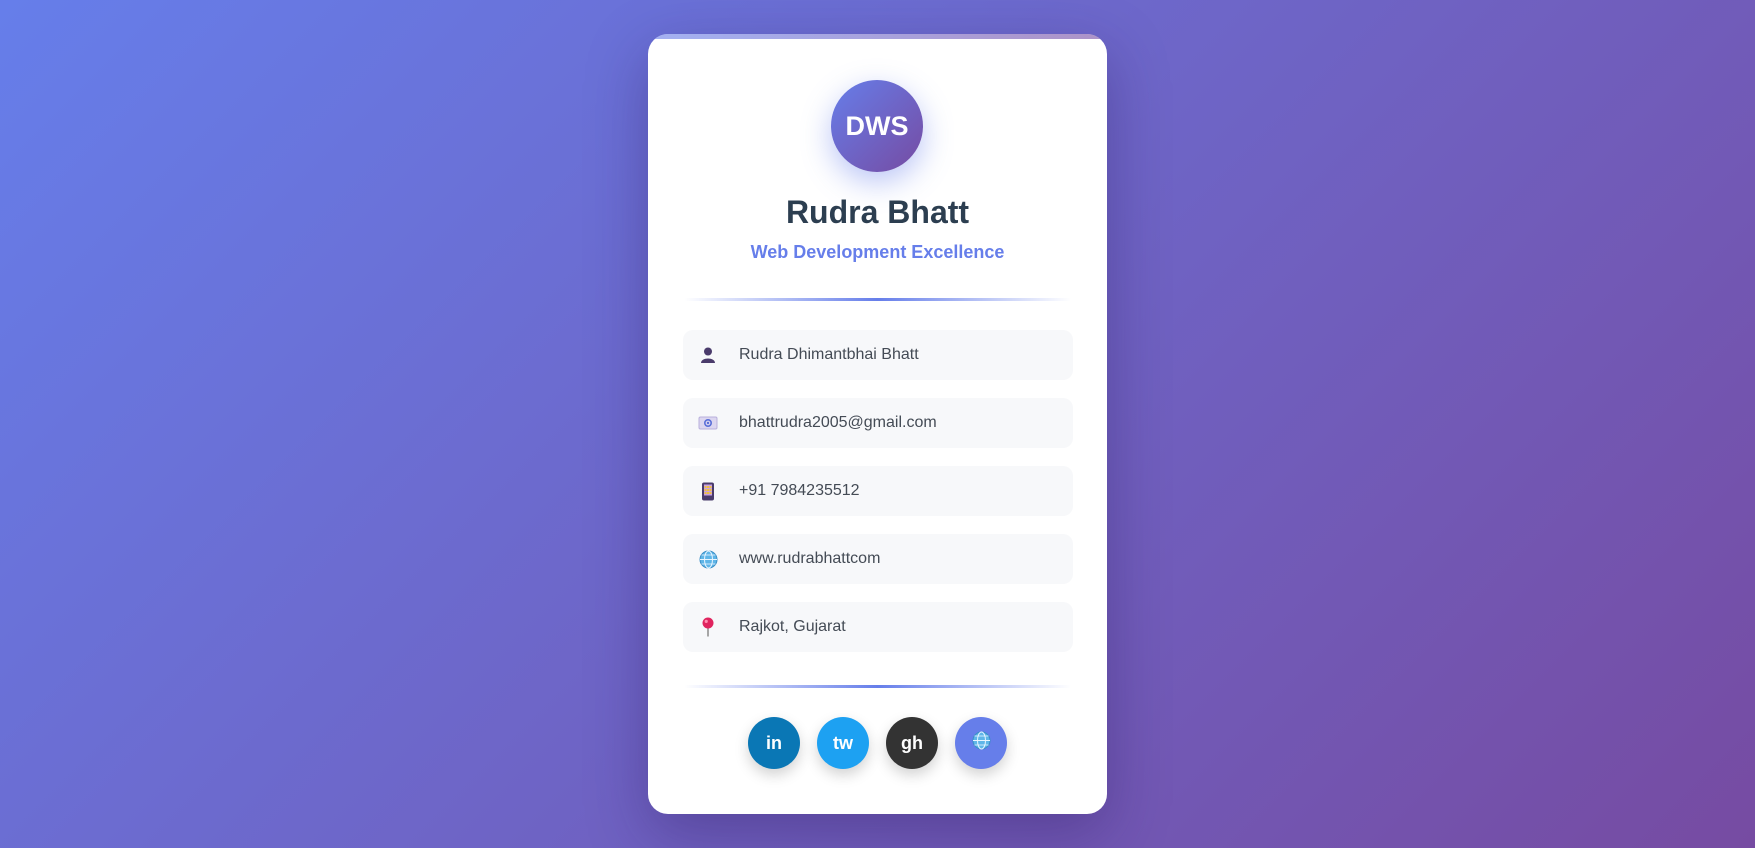 This screenshot has height=848, width=1755. I want to click on location-pin-icon, so click(708, 627).